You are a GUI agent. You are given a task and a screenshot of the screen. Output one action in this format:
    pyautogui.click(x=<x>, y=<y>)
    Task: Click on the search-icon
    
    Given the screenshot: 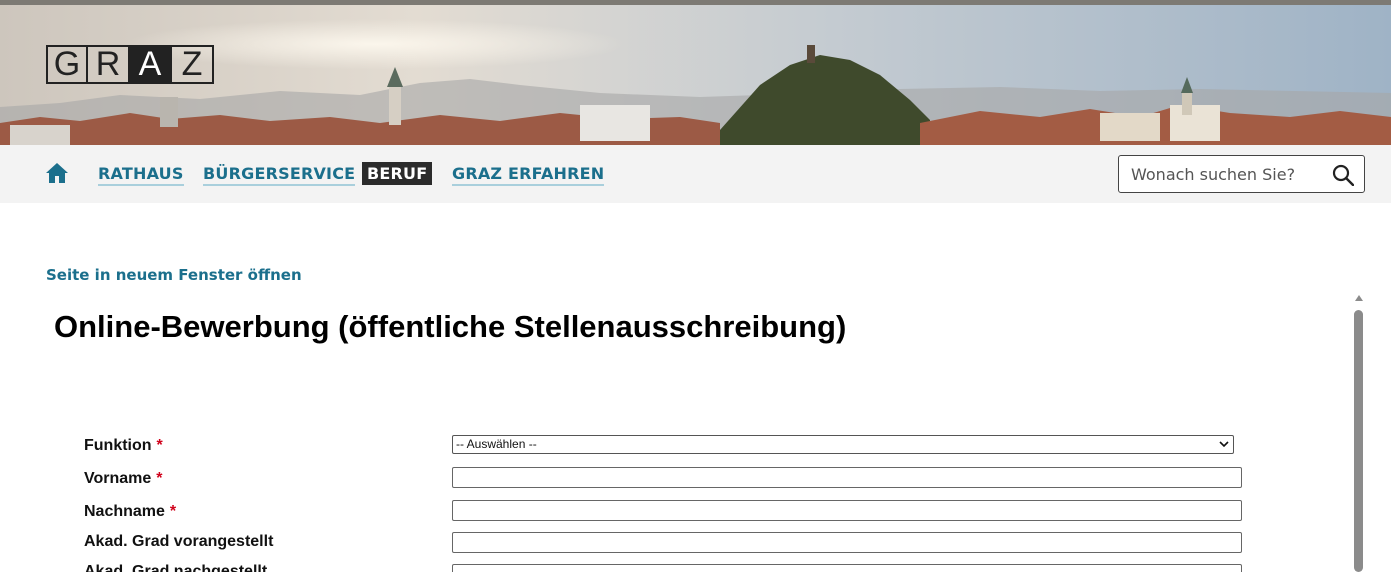 What is the action you would take?
    pyautogui.click(x=1343, y=175)
    